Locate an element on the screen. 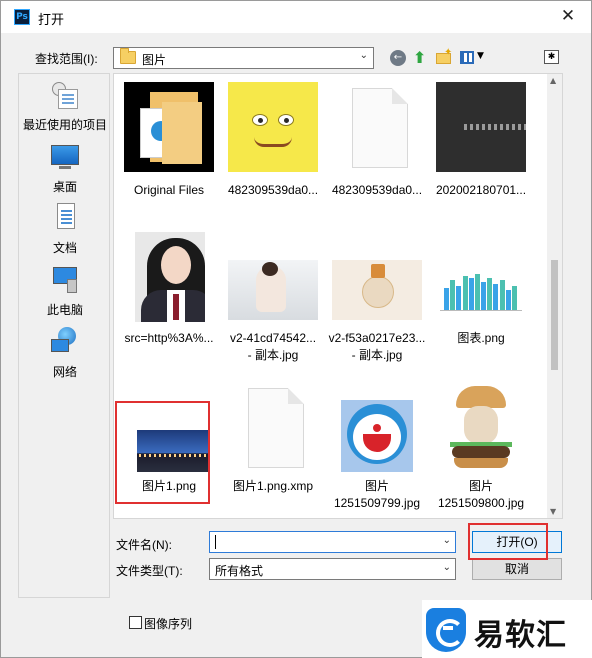  new-folder-button: ✦ is located at coordinates (445, 58).